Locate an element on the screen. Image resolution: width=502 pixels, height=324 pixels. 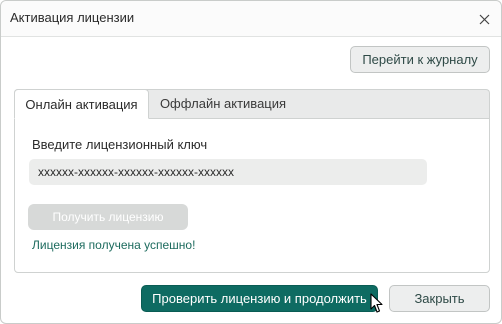
mouse-pointer-icon is located at coordinates (376, 303).